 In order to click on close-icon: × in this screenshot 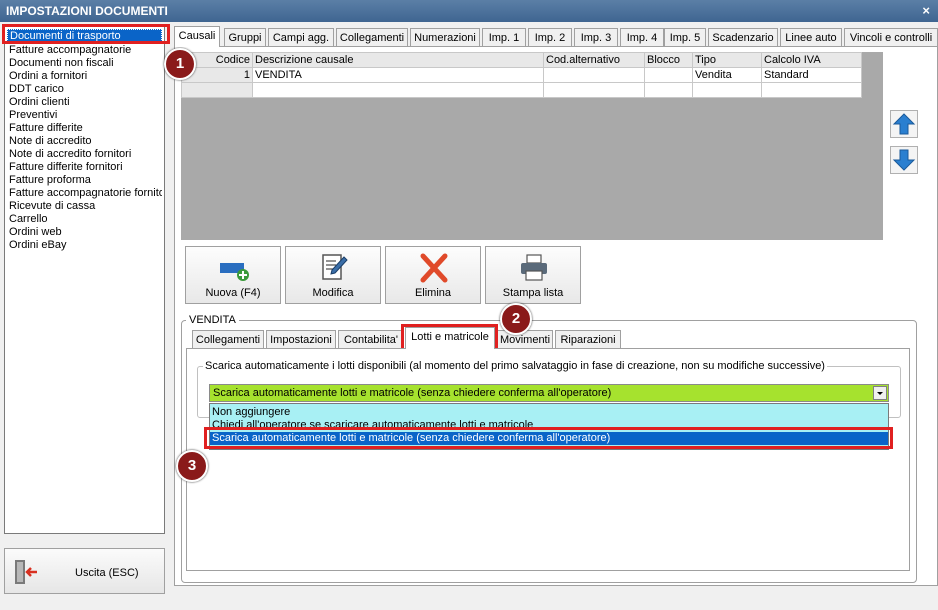, I will do `click(926, 10)`.